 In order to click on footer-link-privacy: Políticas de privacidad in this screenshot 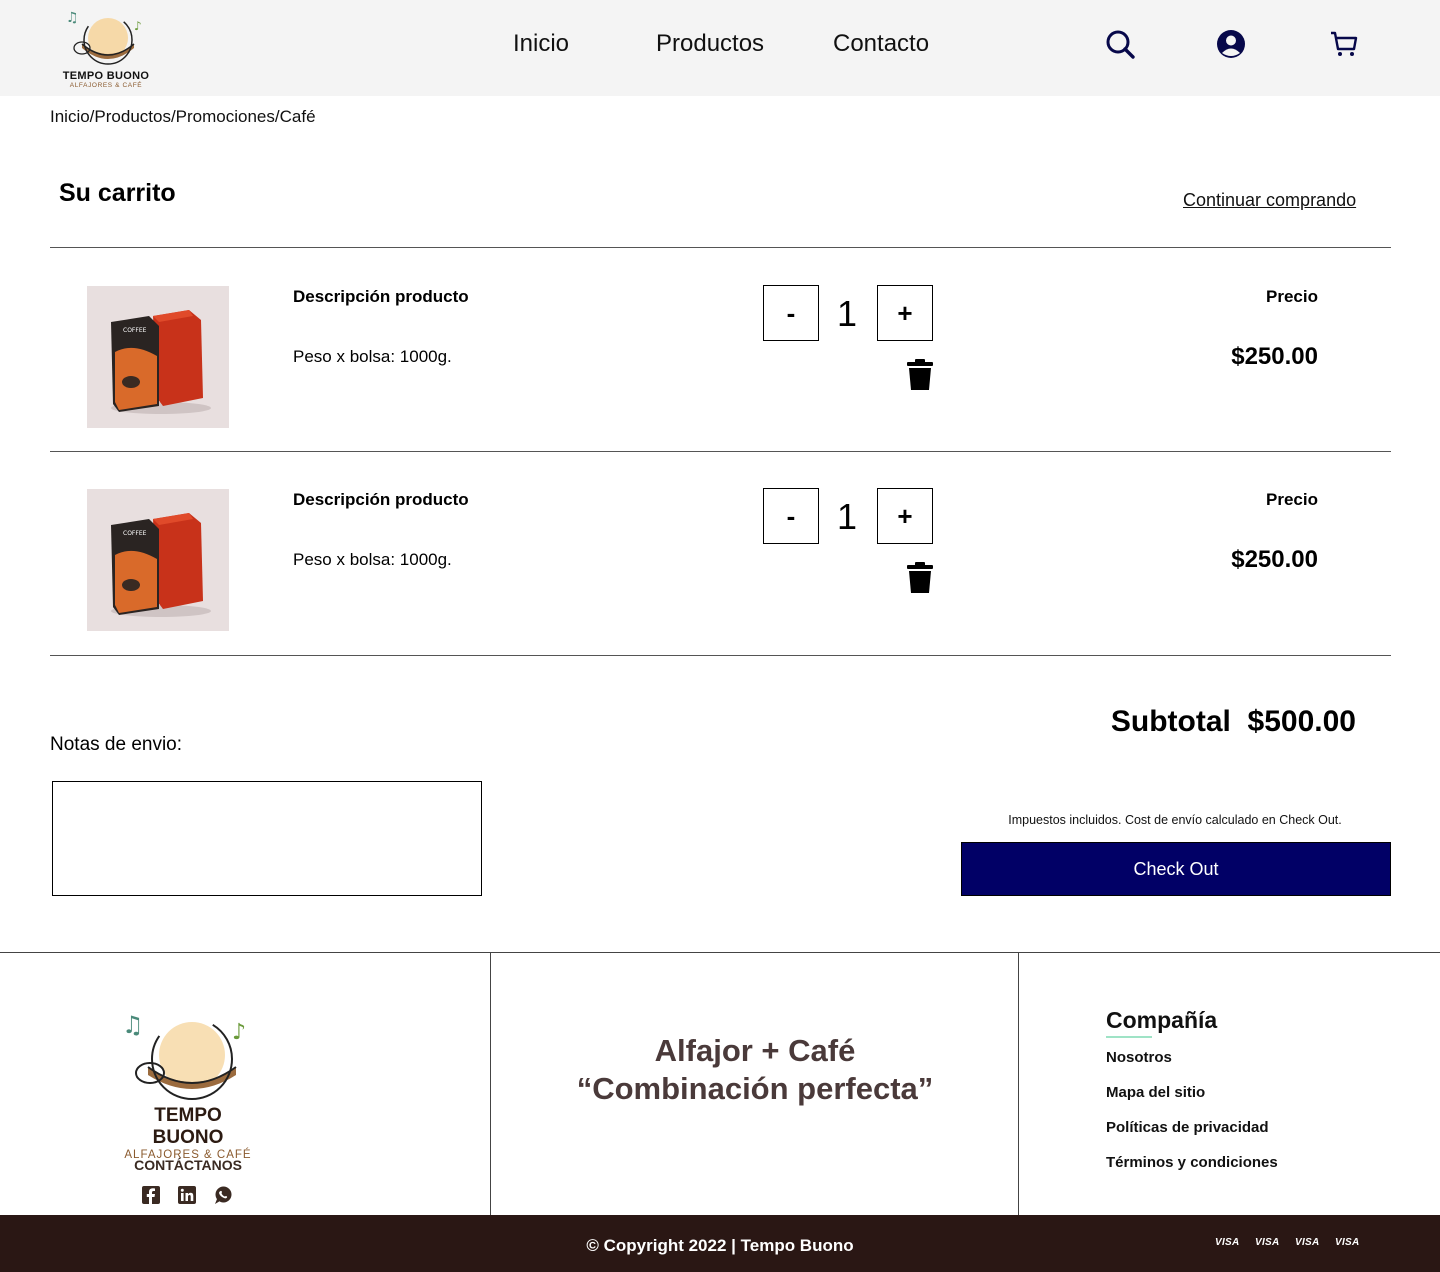, I will do `click(1187, 1127)`.